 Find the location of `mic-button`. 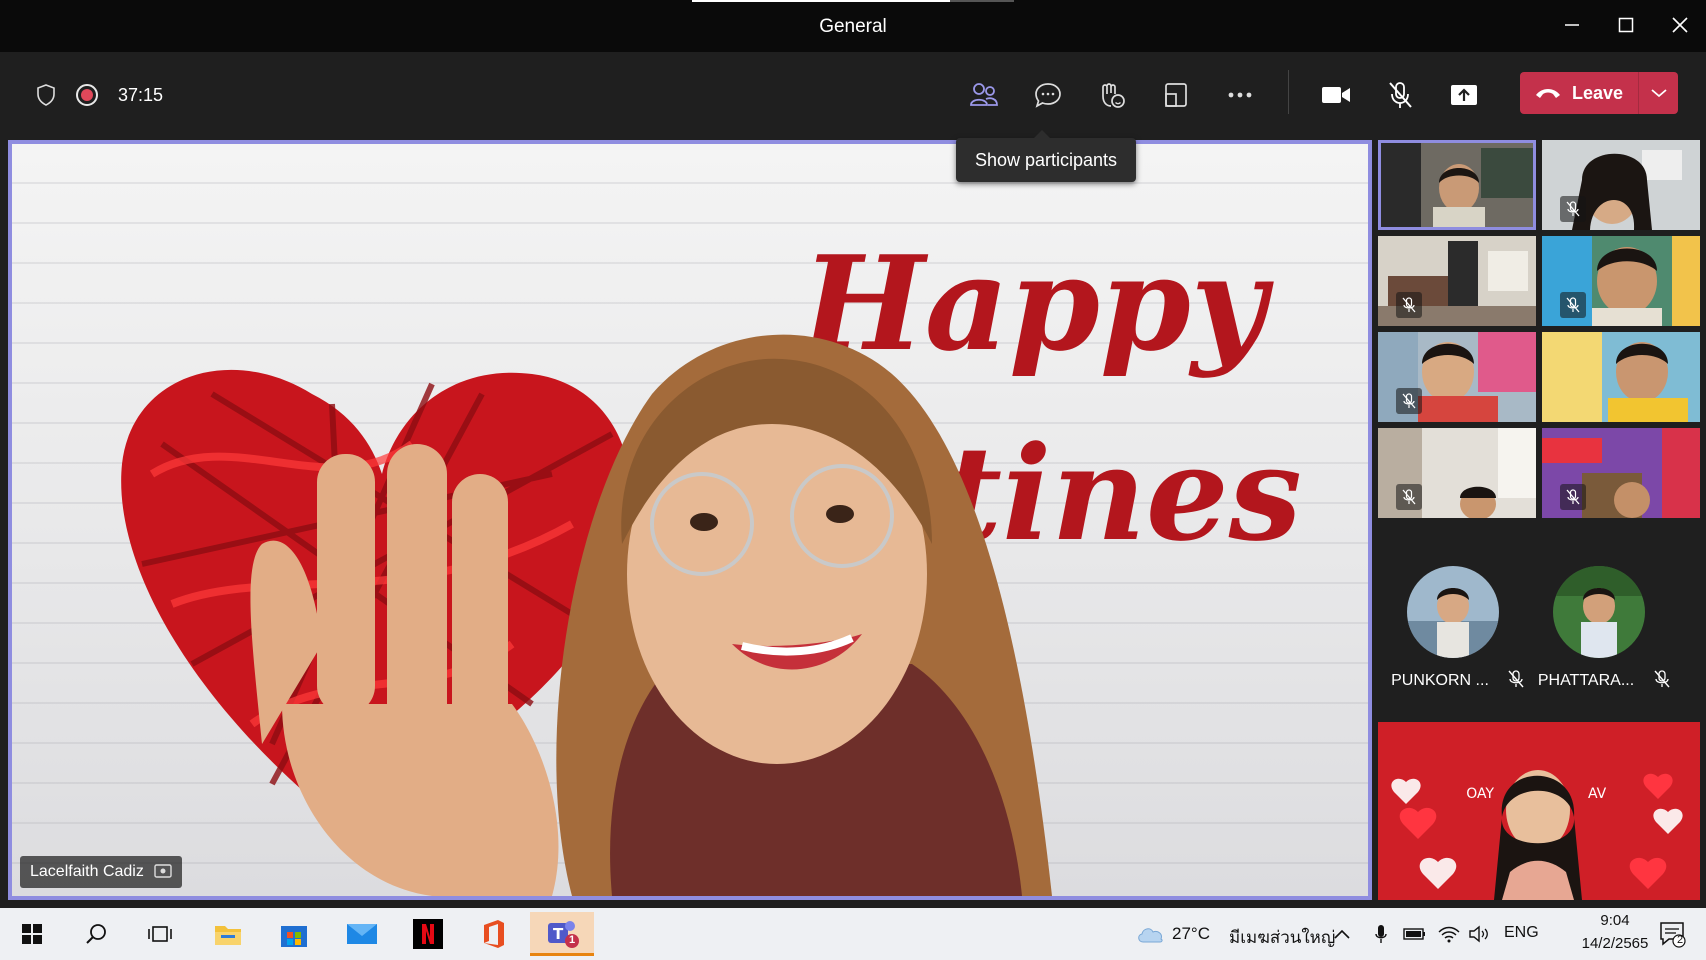

mic-button is located at coordinates (1400, 95).